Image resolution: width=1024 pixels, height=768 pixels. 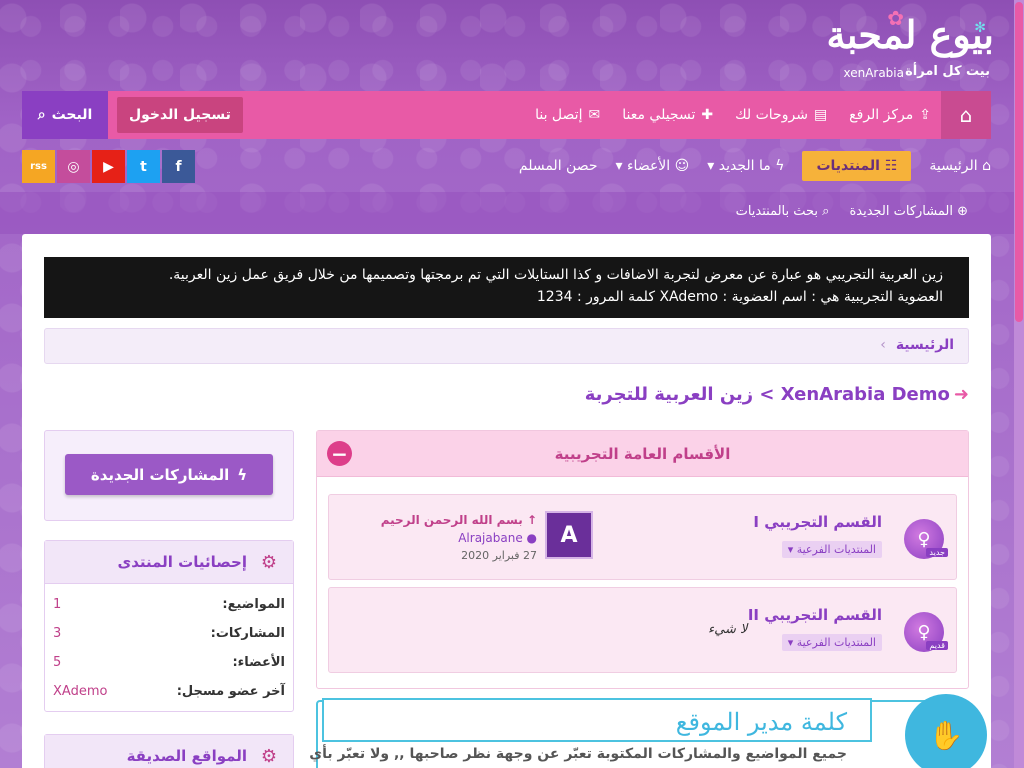 What do you see at coordinates (439, 520) in the screenshot?
I see `last-post-title: ↑ بسم الله الرحمن الرحيم` at bounding box center [439, 520].